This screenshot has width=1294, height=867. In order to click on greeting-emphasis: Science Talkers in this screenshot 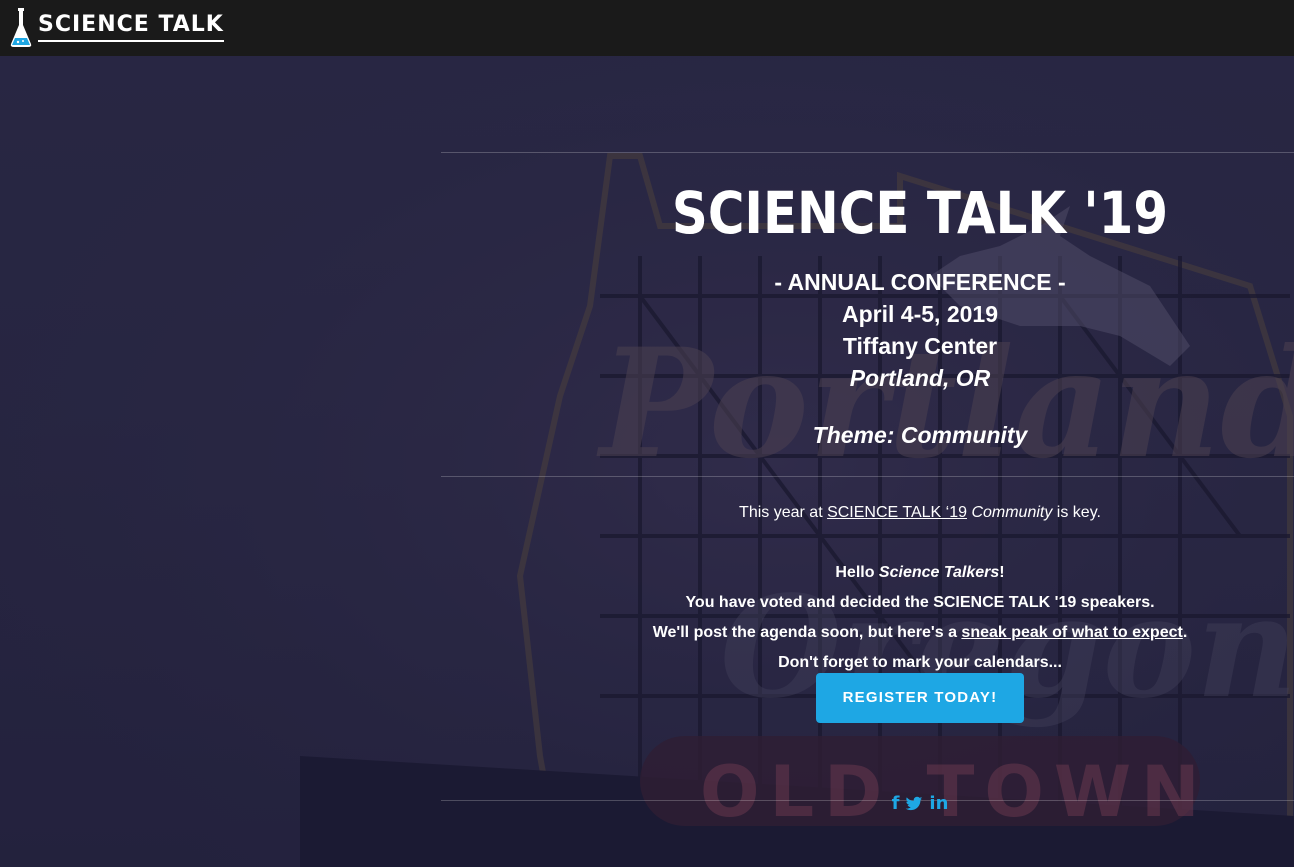, I will do `click(939, 572)`.